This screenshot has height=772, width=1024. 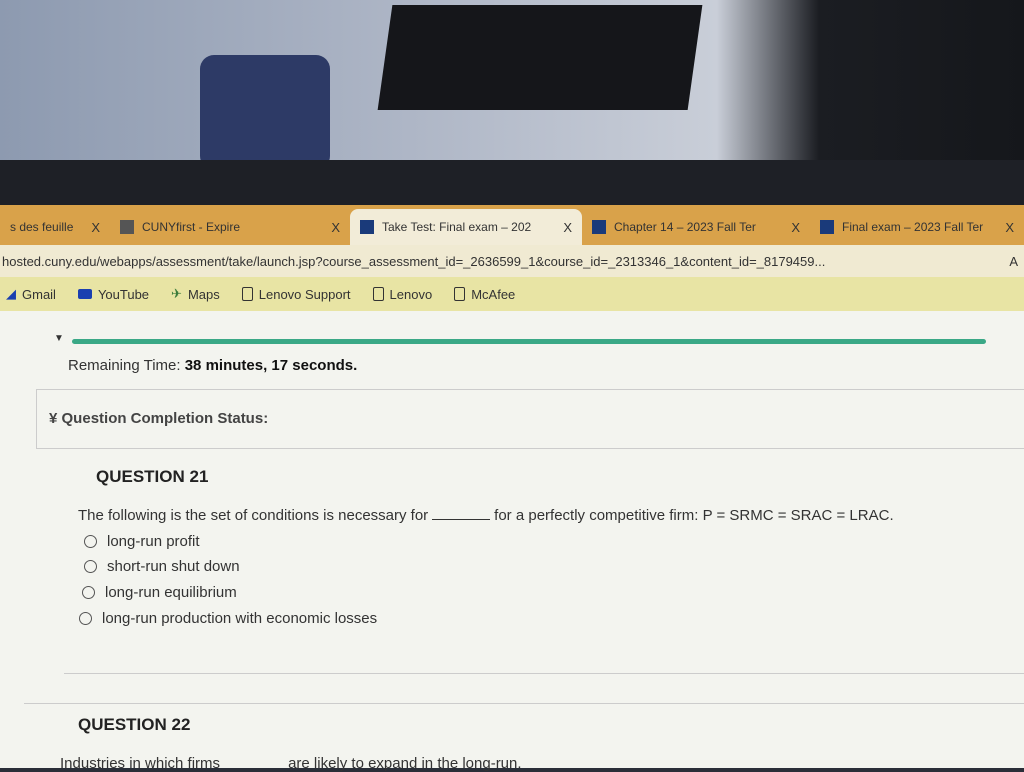 I want to click on option-label: long-run equilibrium, so click(x=171, y=592).